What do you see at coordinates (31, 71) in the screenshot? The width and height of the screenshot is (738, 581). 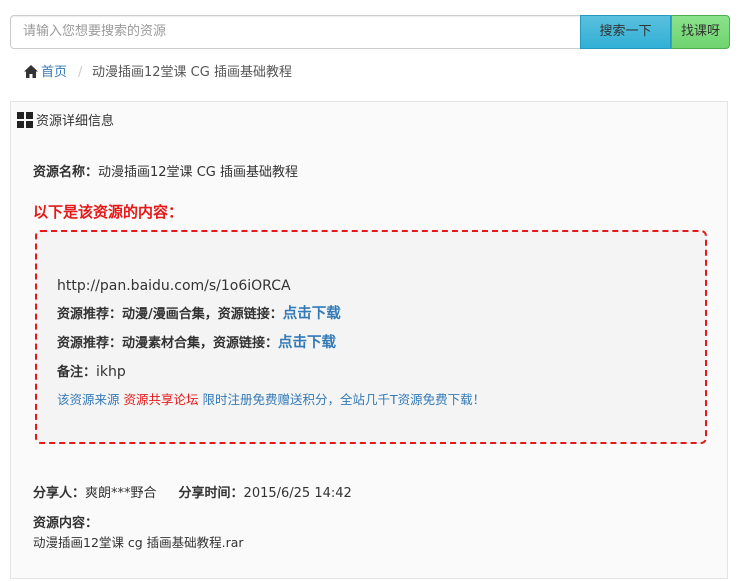 I see `home-icon` at bounding box center [31, 71].